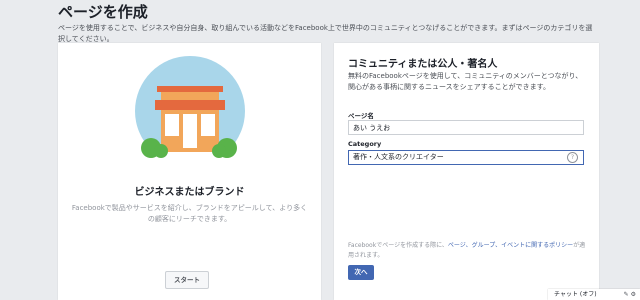  What do you see at coordinates (187, 280) in the screenshot?
I see `start-button: スタート` at bounding box center [187, 280].